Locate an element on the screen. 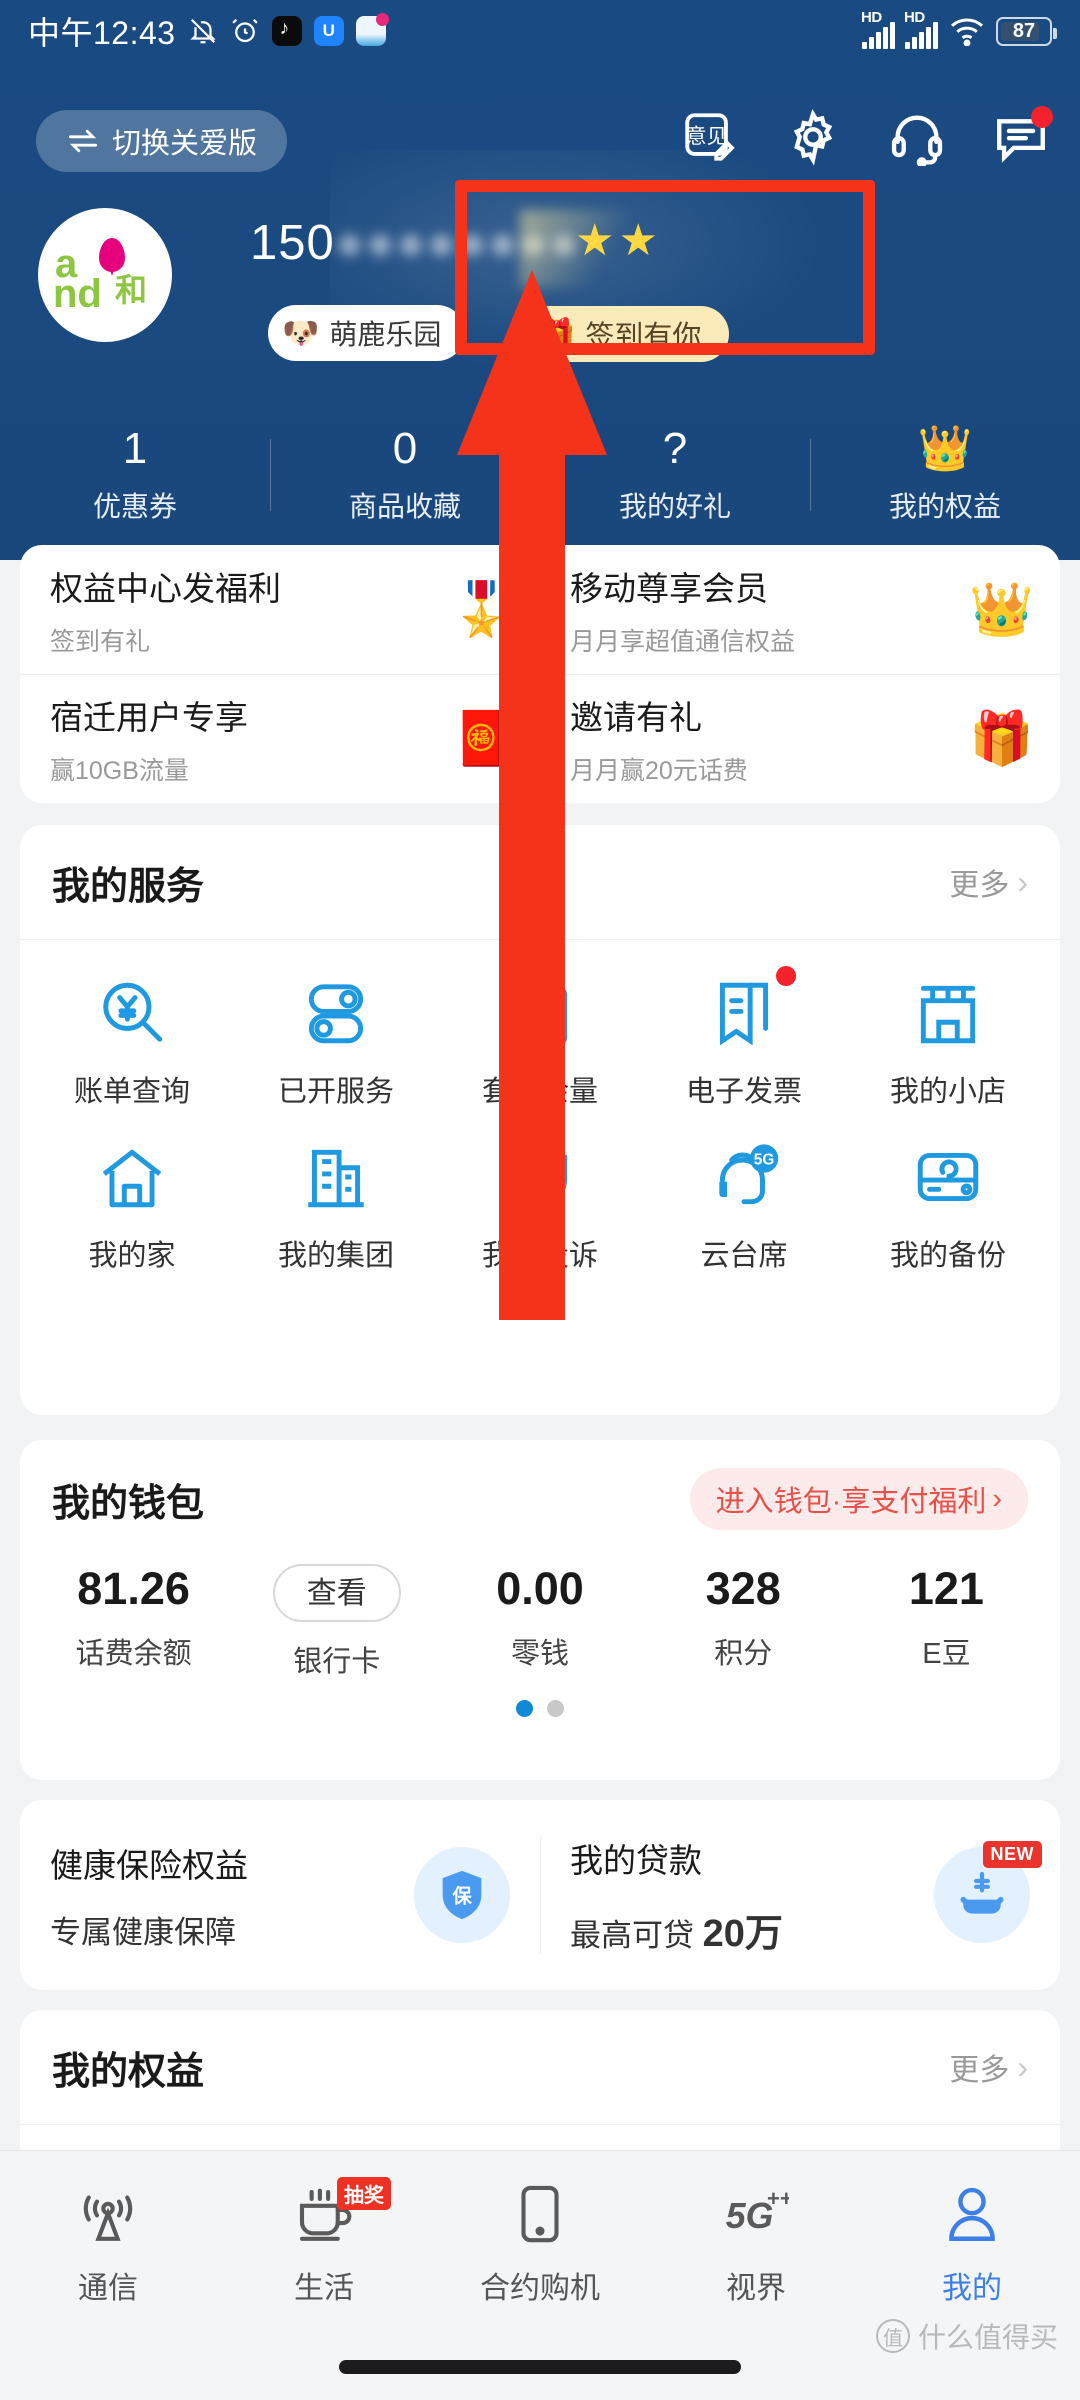 The width and height of the screenshot is (1080, 2400). stat-gifts: ? 我的好礼 is located at coordinates (675, 474).